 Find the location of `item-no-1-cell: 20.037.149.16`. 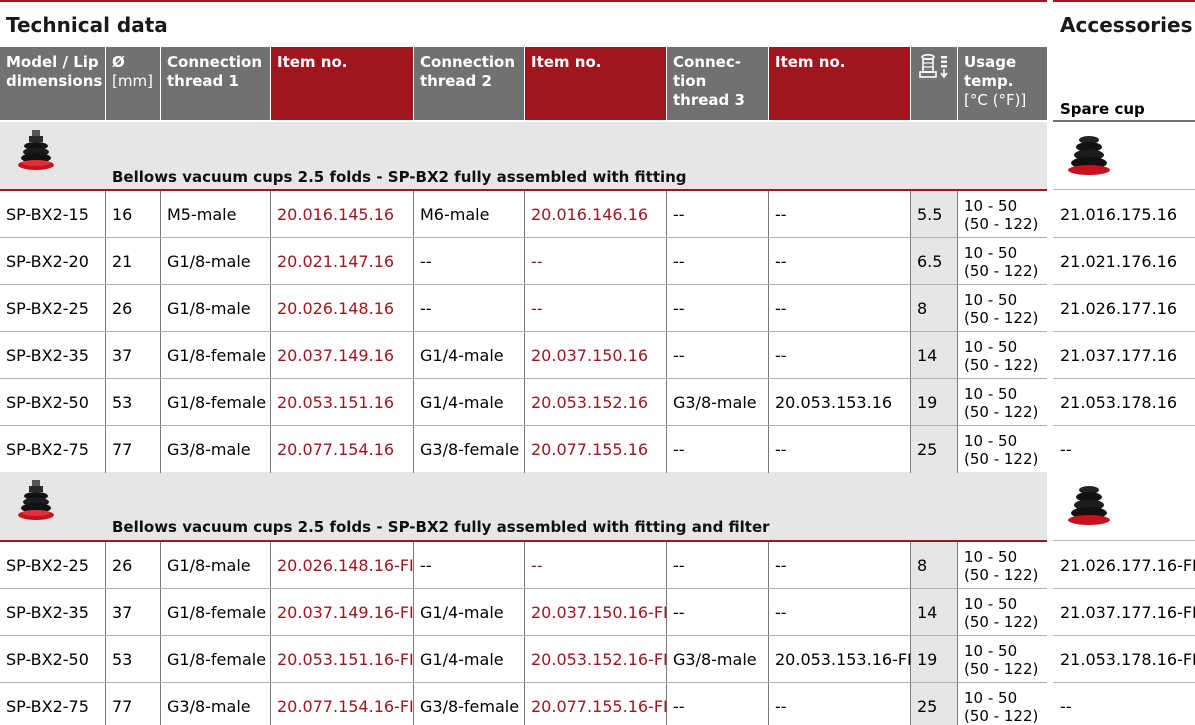

item-no-1-cell: 20.037.149.16 is located at coordinates (336, 355).